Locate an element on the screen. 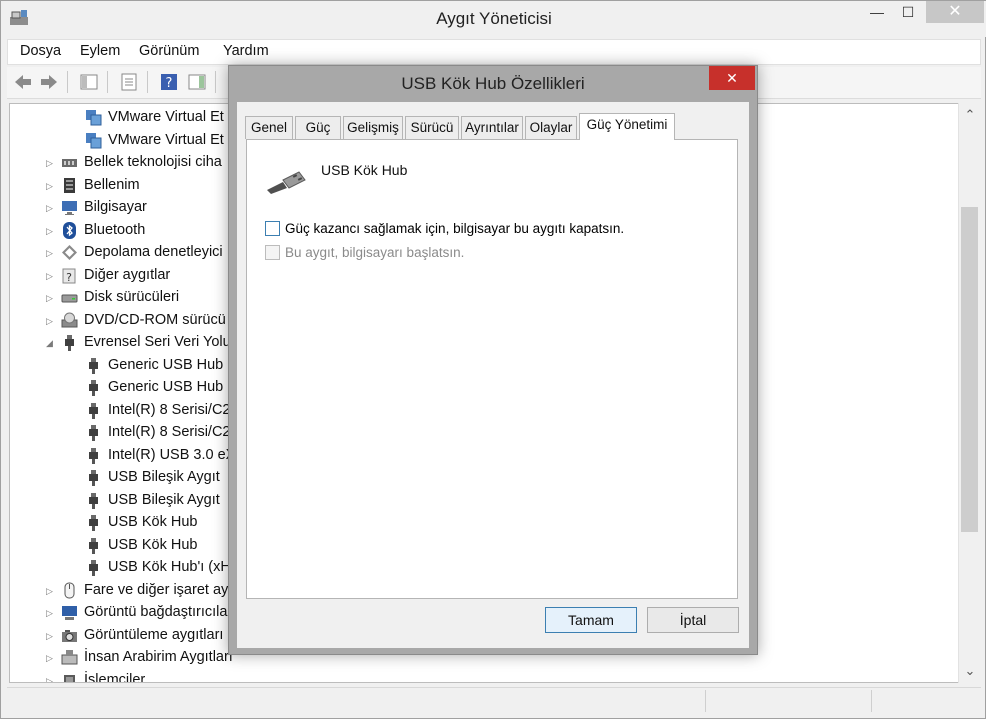  close-button: ✕ is located at coordinates (955, 12).